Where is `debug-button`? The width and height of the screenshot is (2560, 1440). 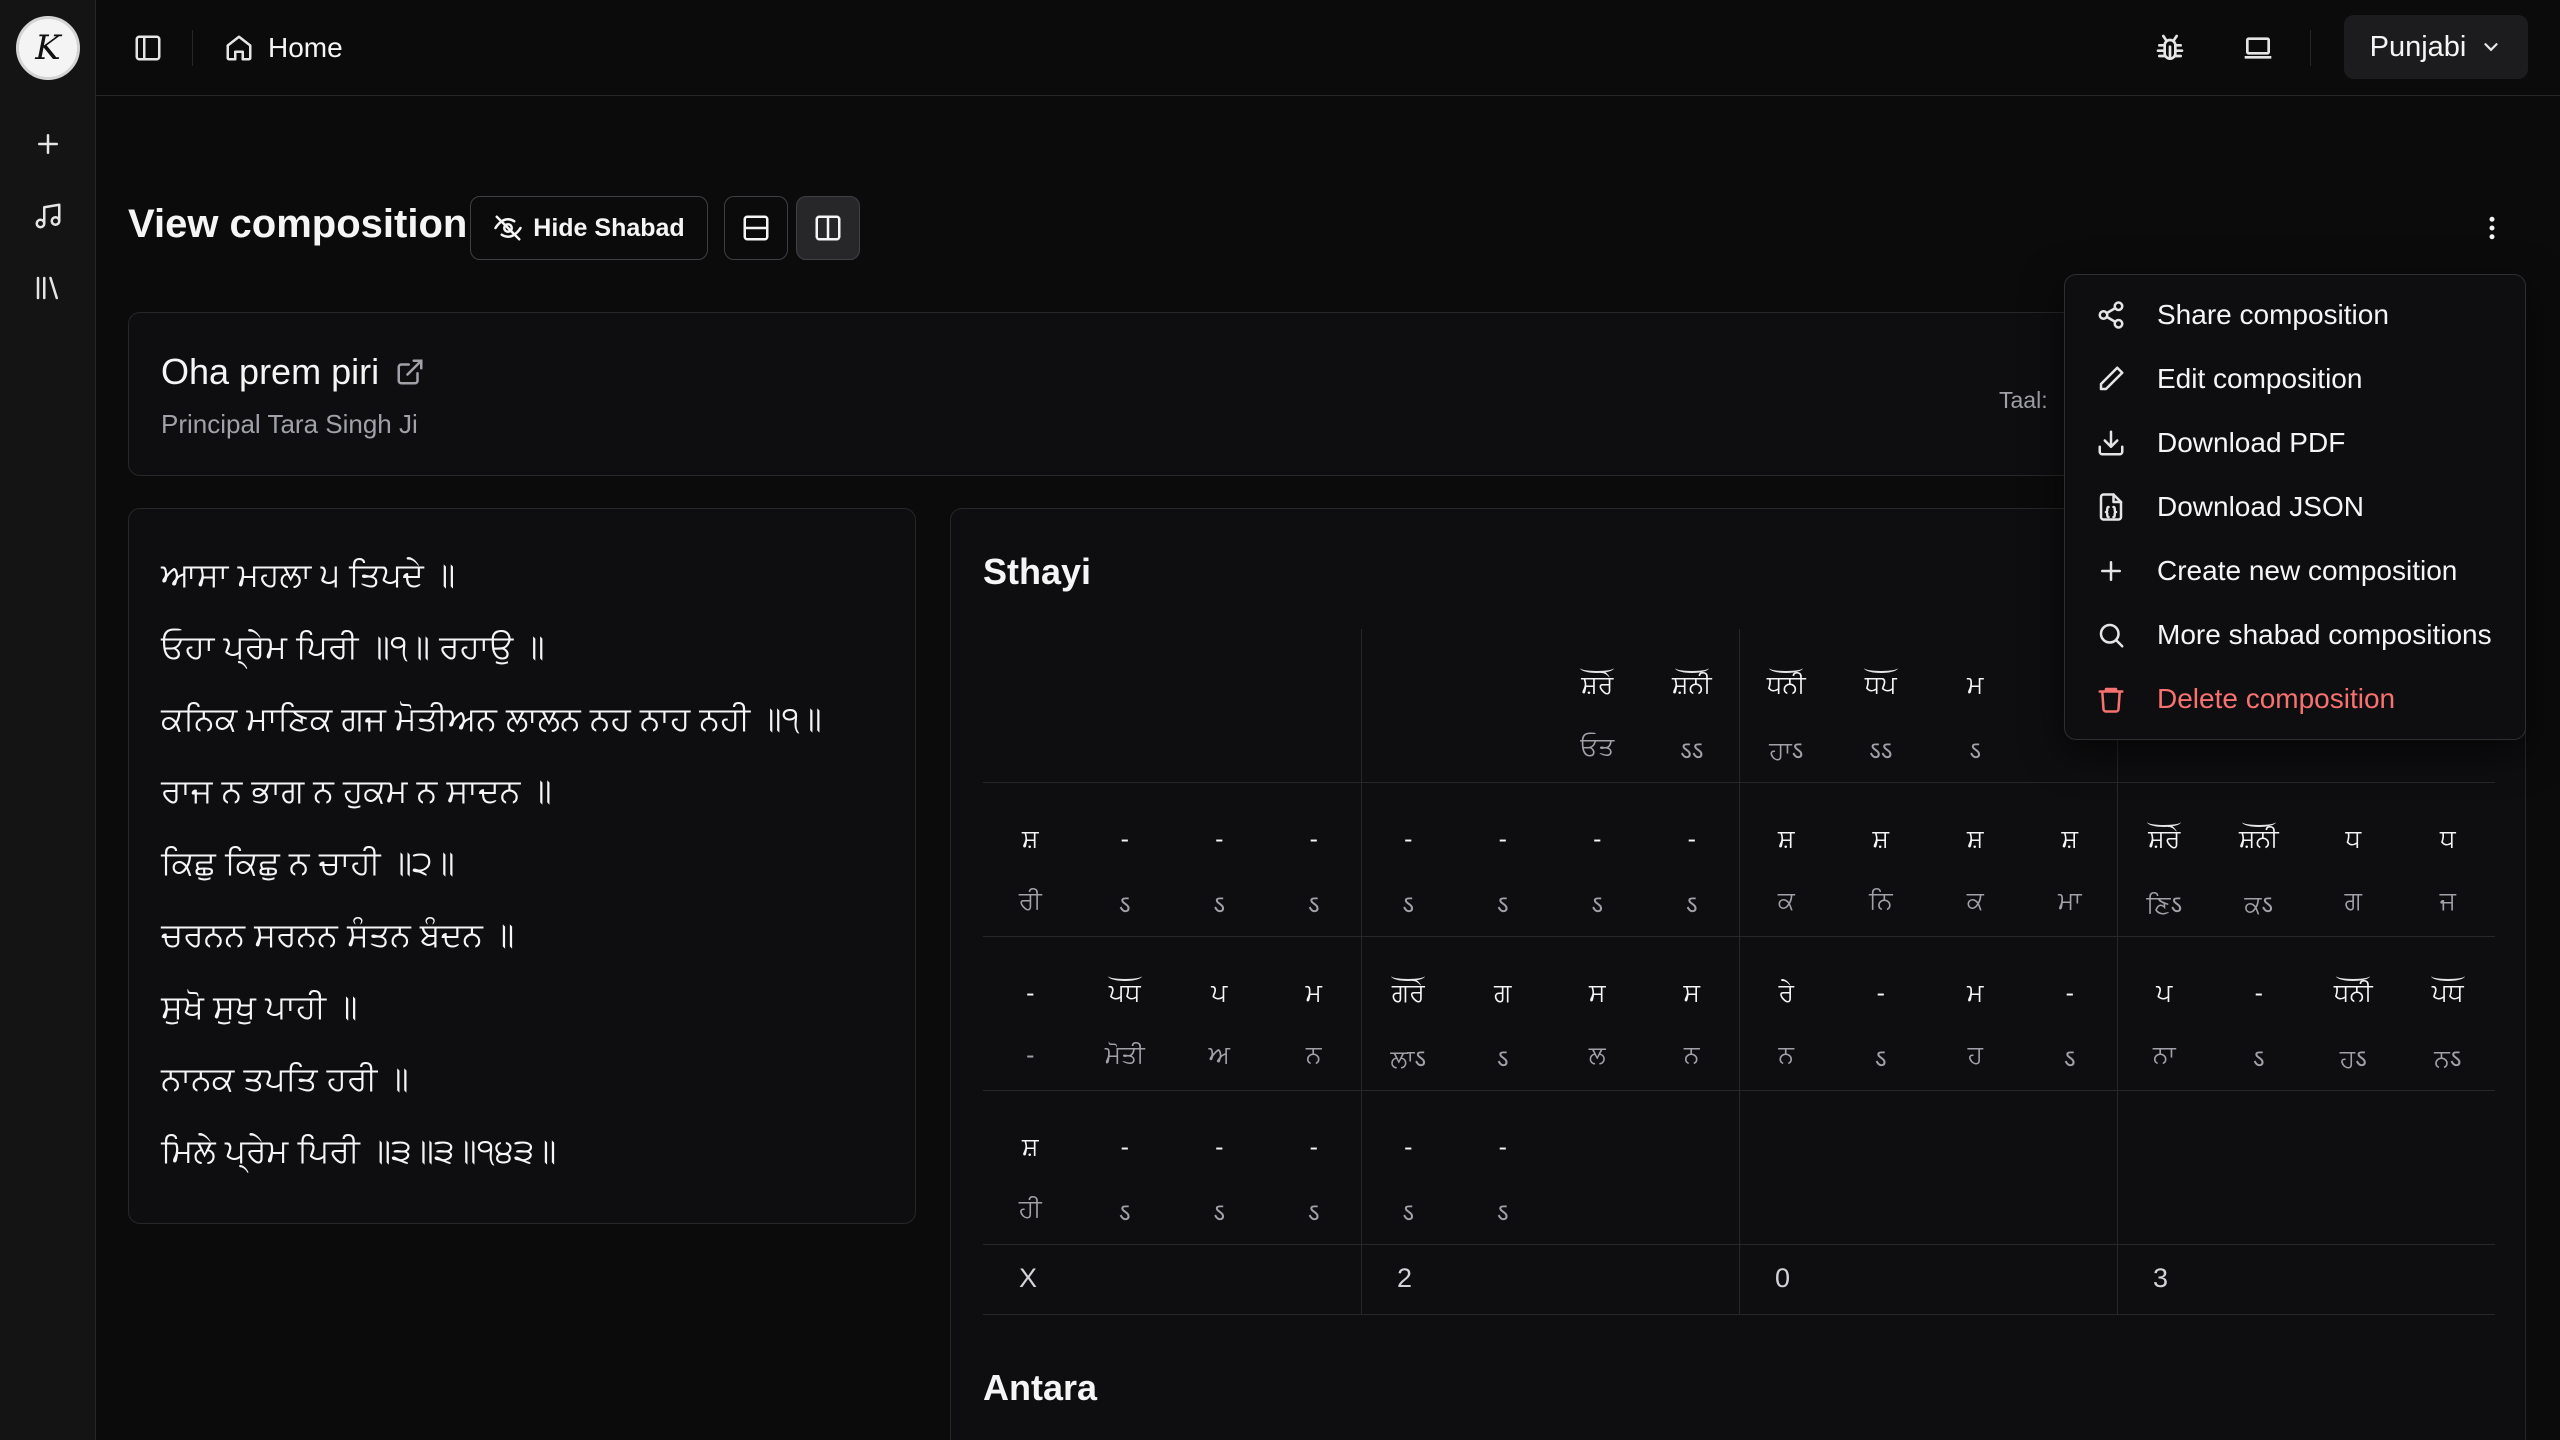 debug-button is located at coordinates (2170, 48).